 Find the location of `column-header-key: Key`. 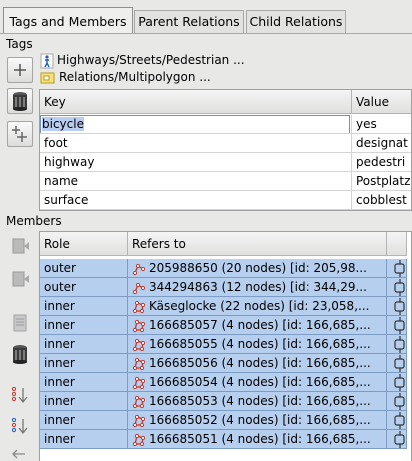

column-header-key: Key is located at coordinates (196, 102).